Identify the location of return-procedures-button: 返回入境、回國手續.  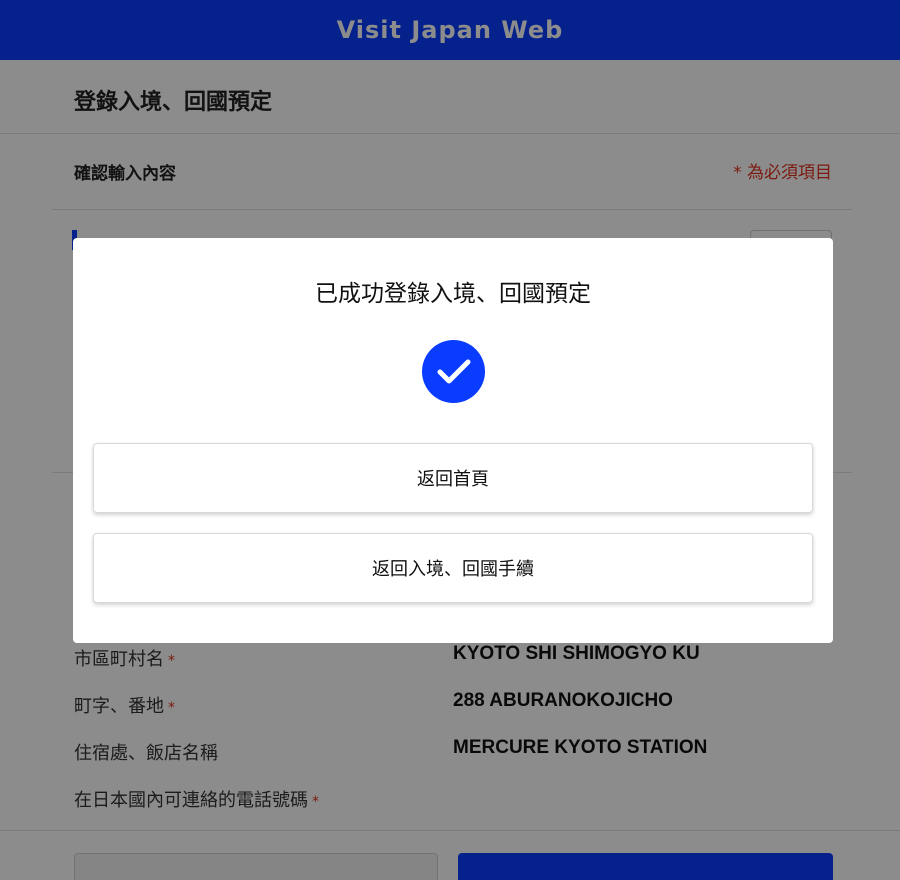
(453, 568).